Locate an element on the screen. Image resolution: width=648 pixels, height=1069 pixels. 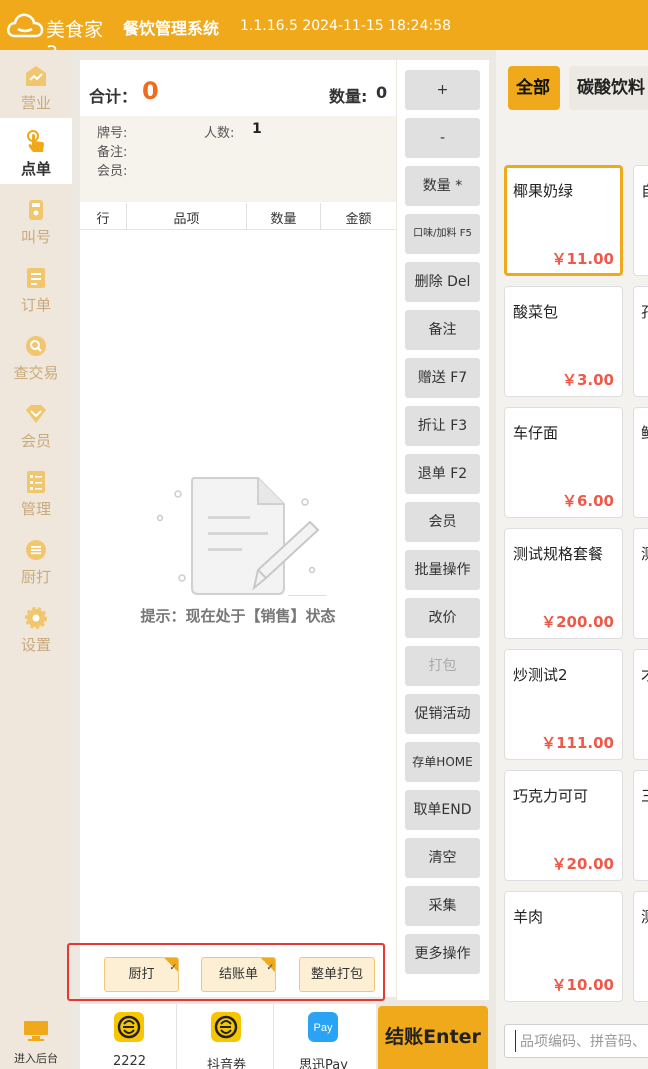
discount-button: 折让 F3 is located at coordinates (442, 426).